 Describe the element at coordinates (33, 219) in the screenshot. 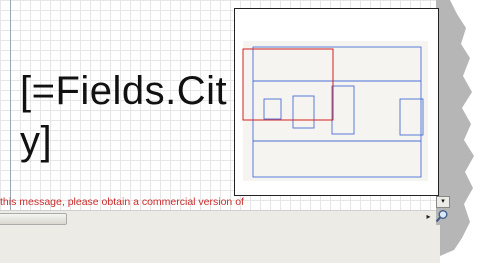

I see `scrollbar-thumb` at that location.